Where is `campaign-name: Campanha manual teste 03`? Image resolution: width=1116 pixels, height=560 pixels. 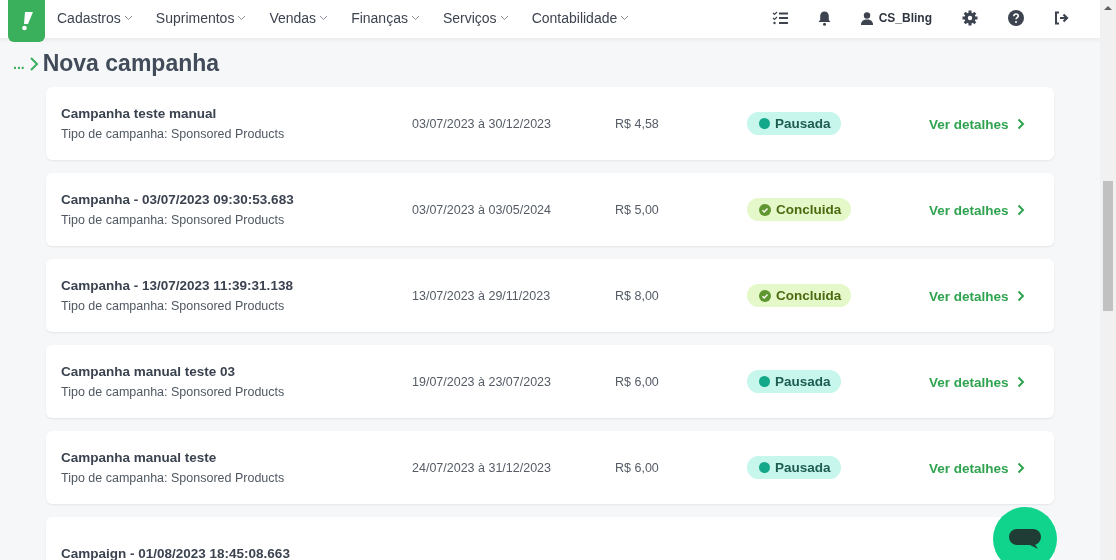 campaign-name: Campanha manual teste 03 is located at coordinates (149, 371).